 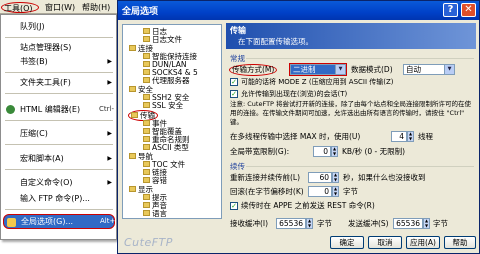 I want to click on section-general-label: 常规, so click(x=237, y=58).